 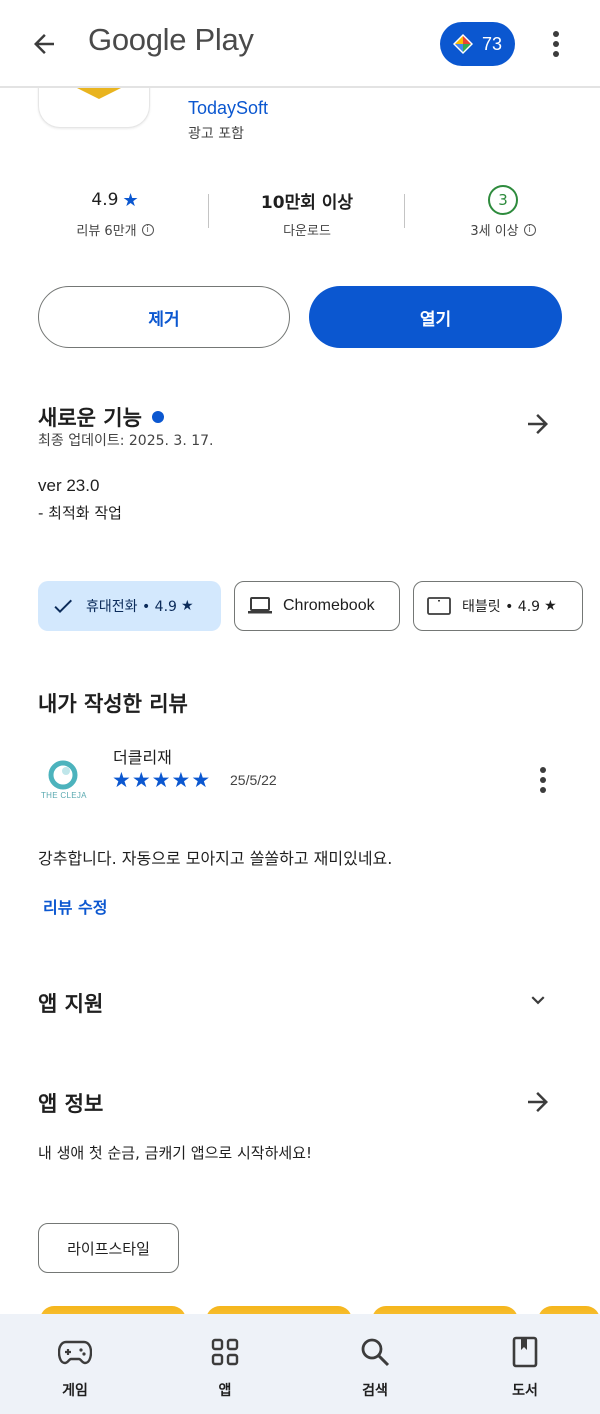 I want to click on device-chip-chromebook: Chromebook, so click(x=317, y=606).